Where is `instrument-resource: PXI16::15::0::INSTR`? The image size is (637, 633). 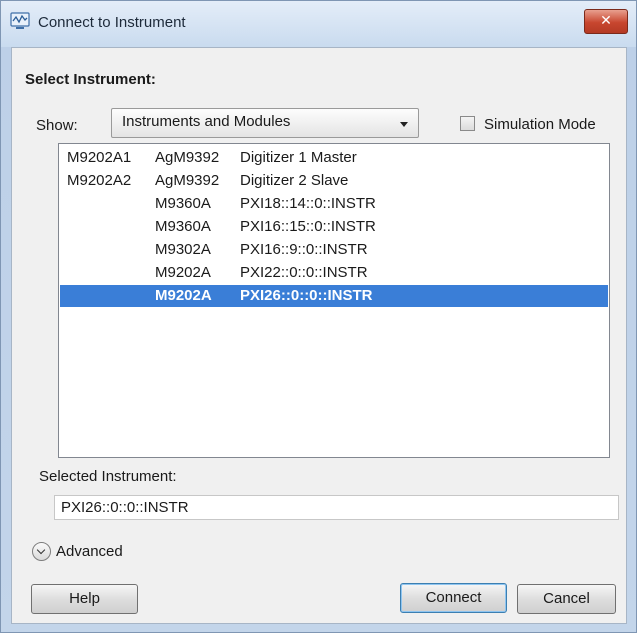
instrument-resource: PXI16::15::0::INSTR is located at coordinates (308, 226).